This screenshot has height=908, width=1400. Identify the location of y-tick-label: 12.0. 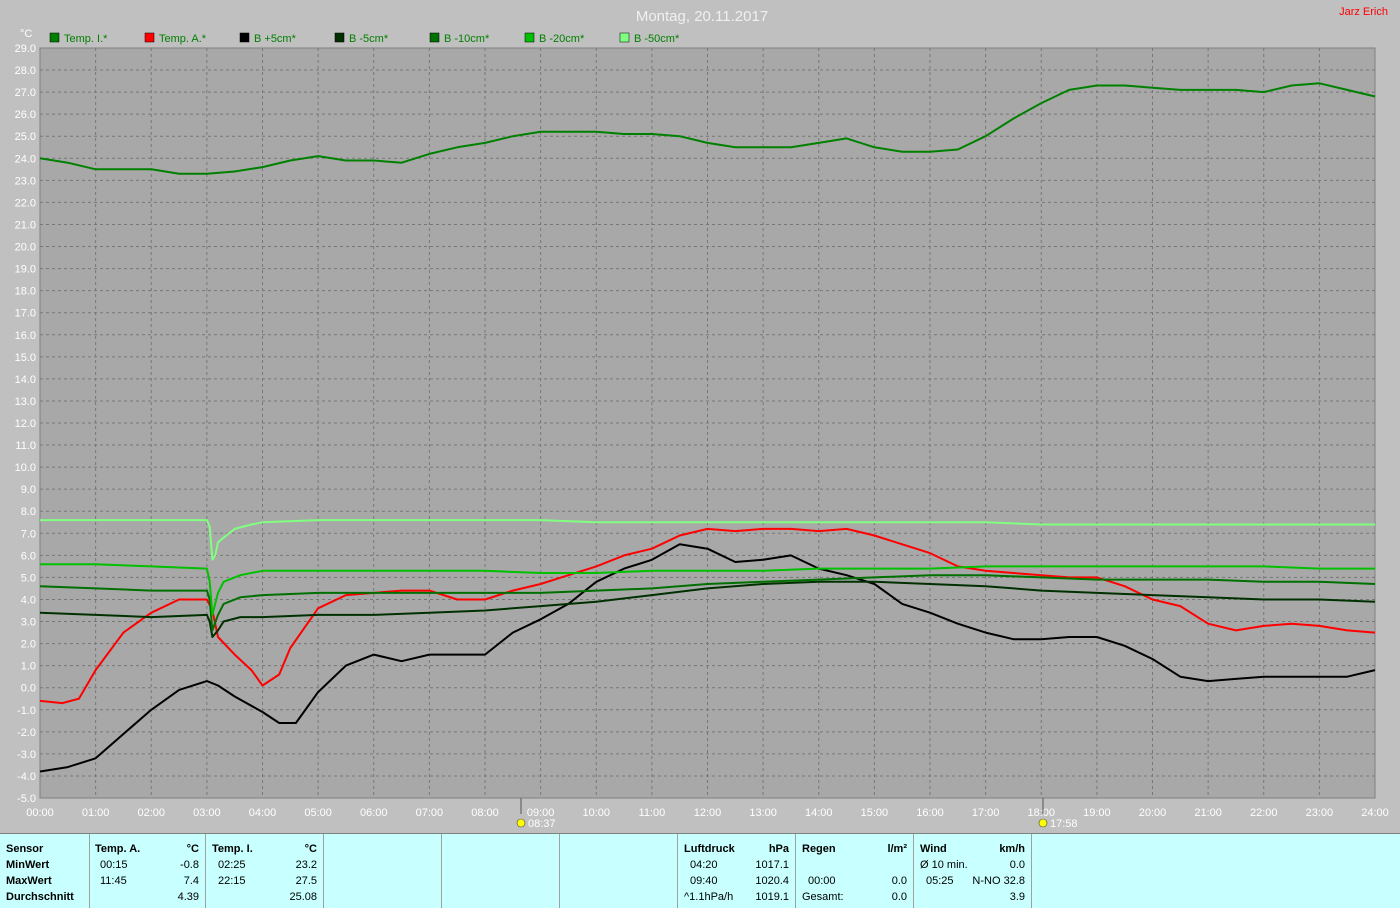
(25, 424).